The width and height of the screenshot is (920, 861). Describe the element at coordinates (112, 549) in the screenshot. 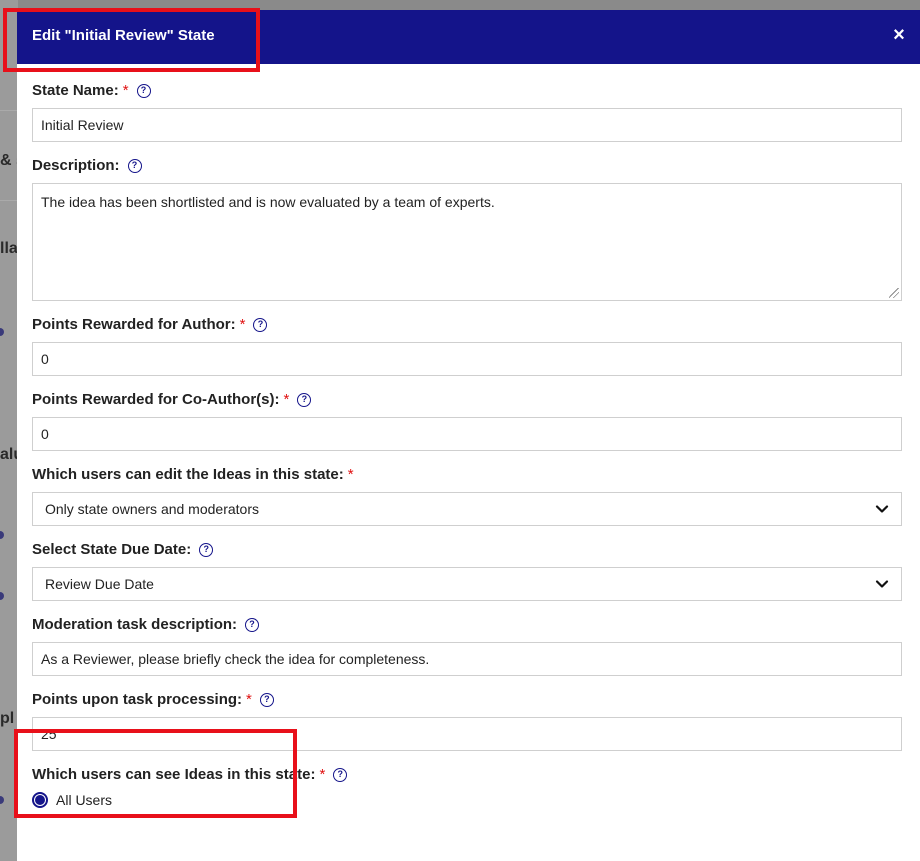

I see `due-date-label: Select State Due Date:` at that location.